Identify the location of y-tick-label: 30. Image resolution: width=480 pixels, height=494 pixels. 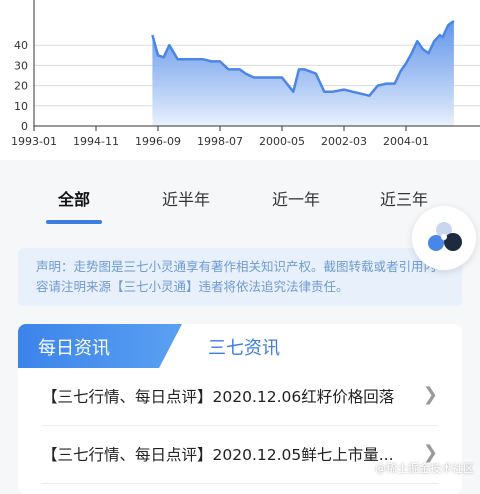
(21, 65).